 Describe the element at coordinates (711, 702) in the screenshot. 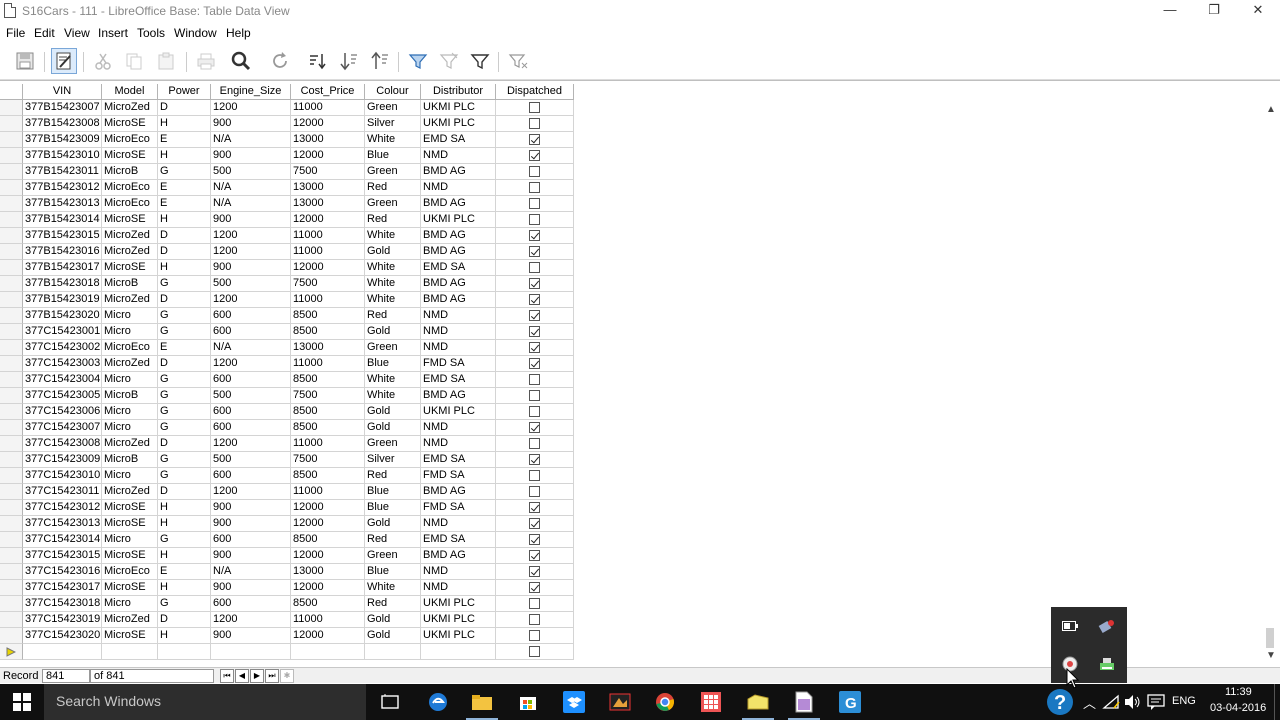

I see `apps-grid-icon` at that location.